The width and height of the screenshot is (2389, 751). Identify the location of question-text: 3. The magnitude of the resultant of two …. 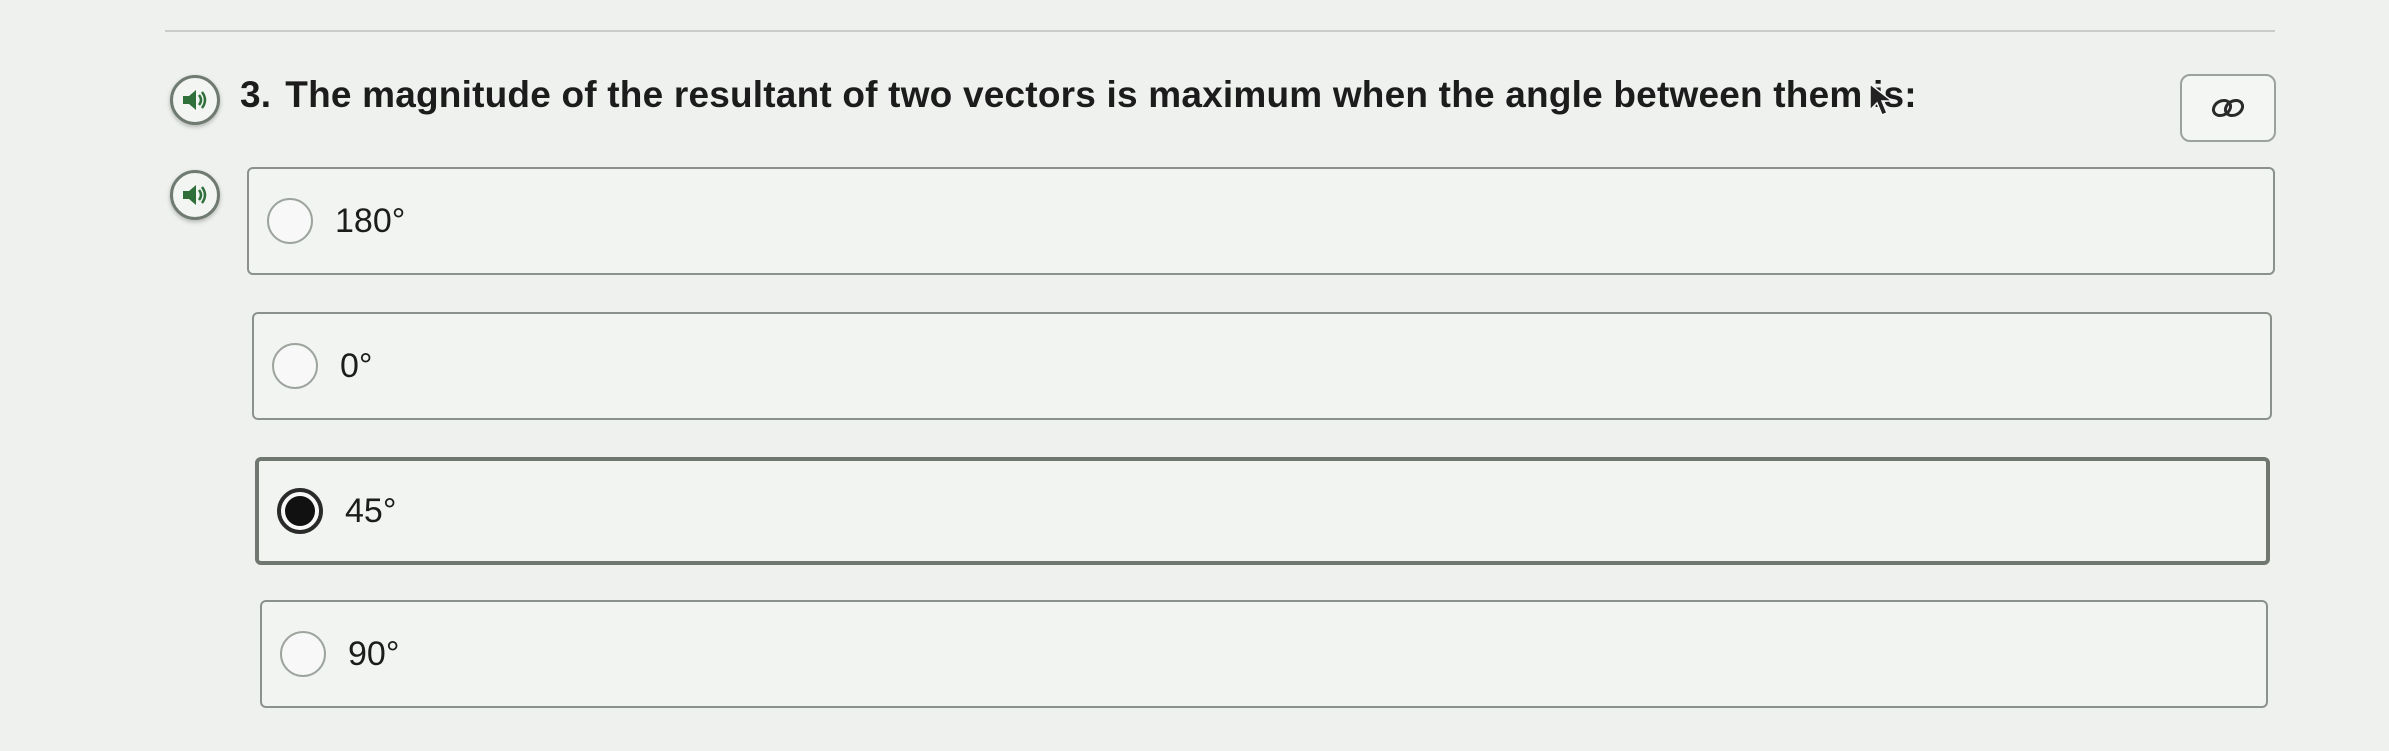
(1078, 95).